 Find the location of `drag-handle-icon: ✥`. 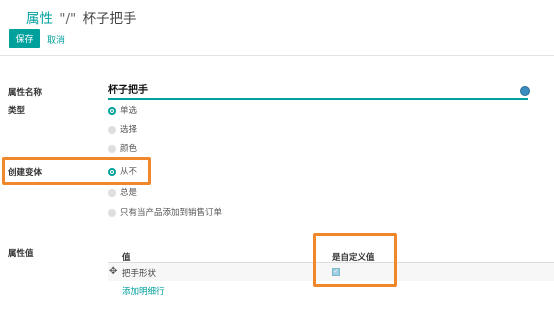

drag-handle-icon: ✥ is located at coordinates (113, 272).